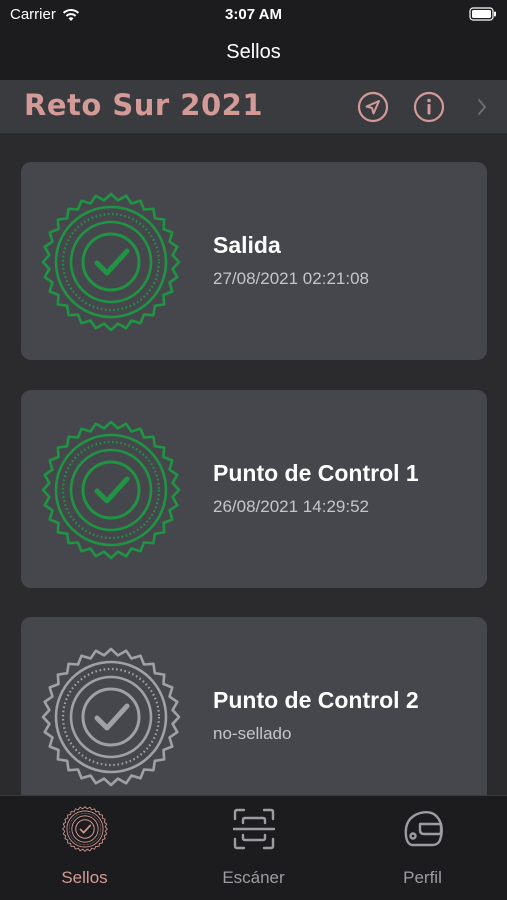  I want to click on tab-bar: Sellos Escáner Perfil, so click(253, 847).